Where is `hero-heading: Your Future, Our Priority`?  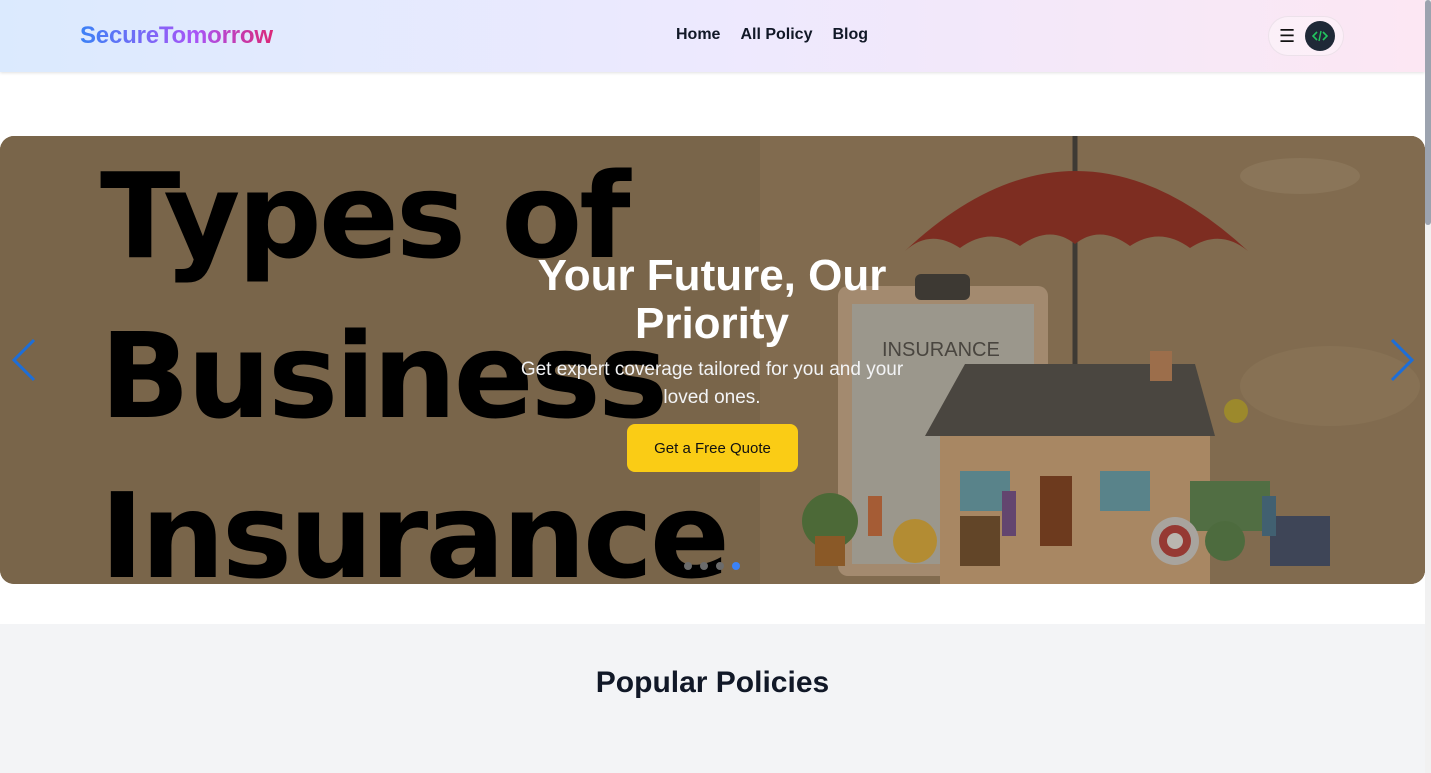 hero-heading: Your Future, Our Priority is located at coordinates (712, 299).